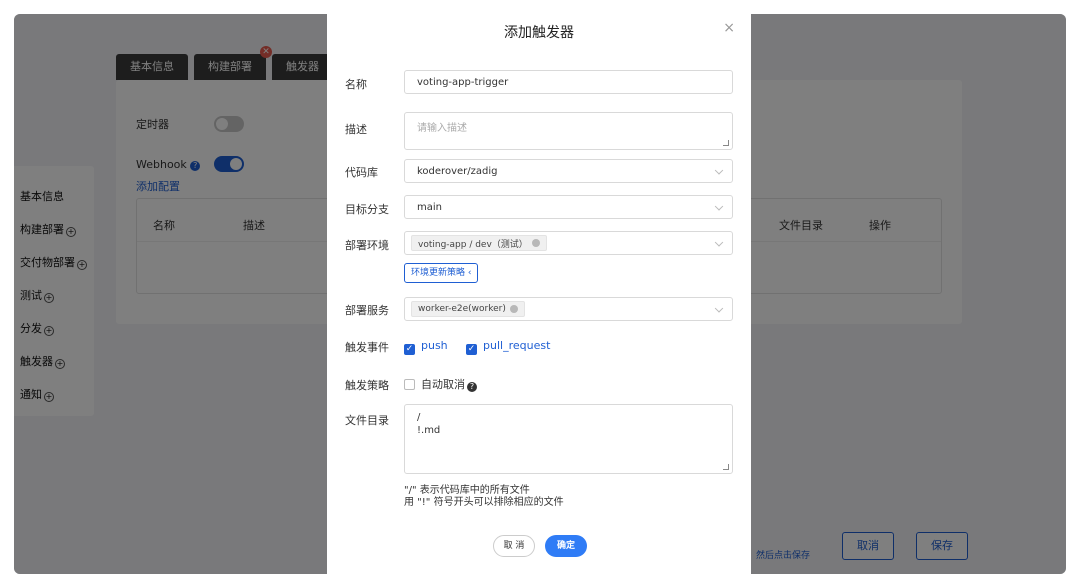 Image resolution: width=1080 pixels, height=588 pixels. What do you see at coordinates (367, 209) in the screenshot?
I see `branch-label: 目标分支` at bounding box center [367, 209].